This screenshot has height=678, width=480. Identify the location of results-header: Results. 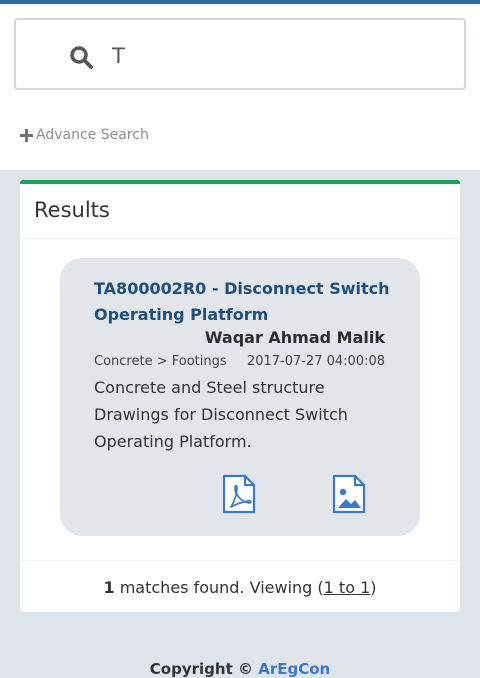
(240, 211).